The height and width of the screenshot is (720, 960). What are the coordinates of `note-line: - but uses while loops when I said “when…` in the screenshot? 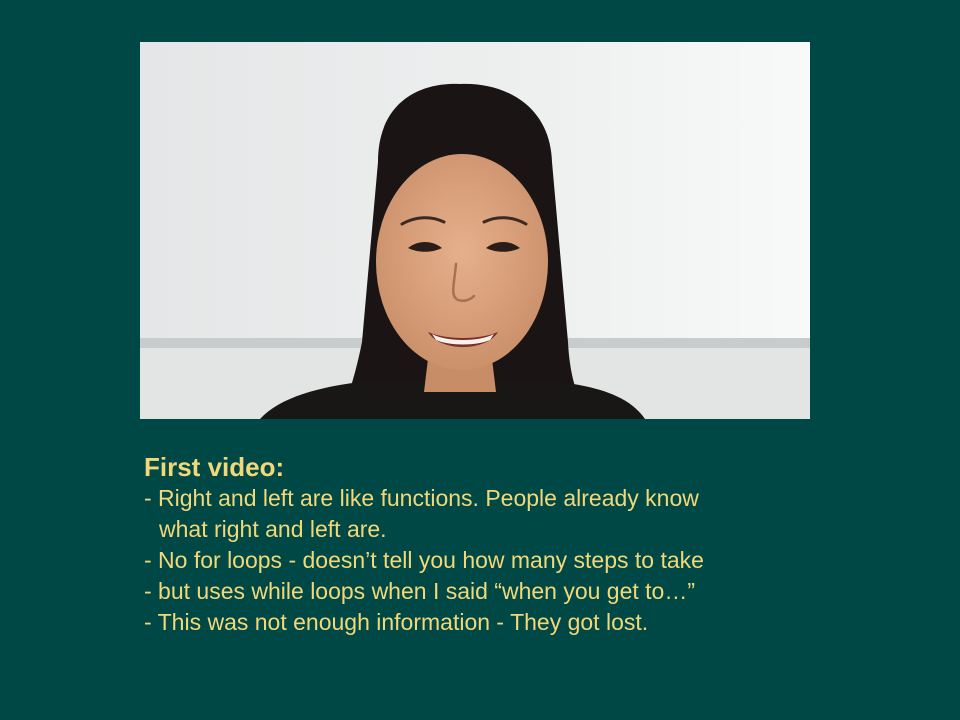 It's located at (420, 591).